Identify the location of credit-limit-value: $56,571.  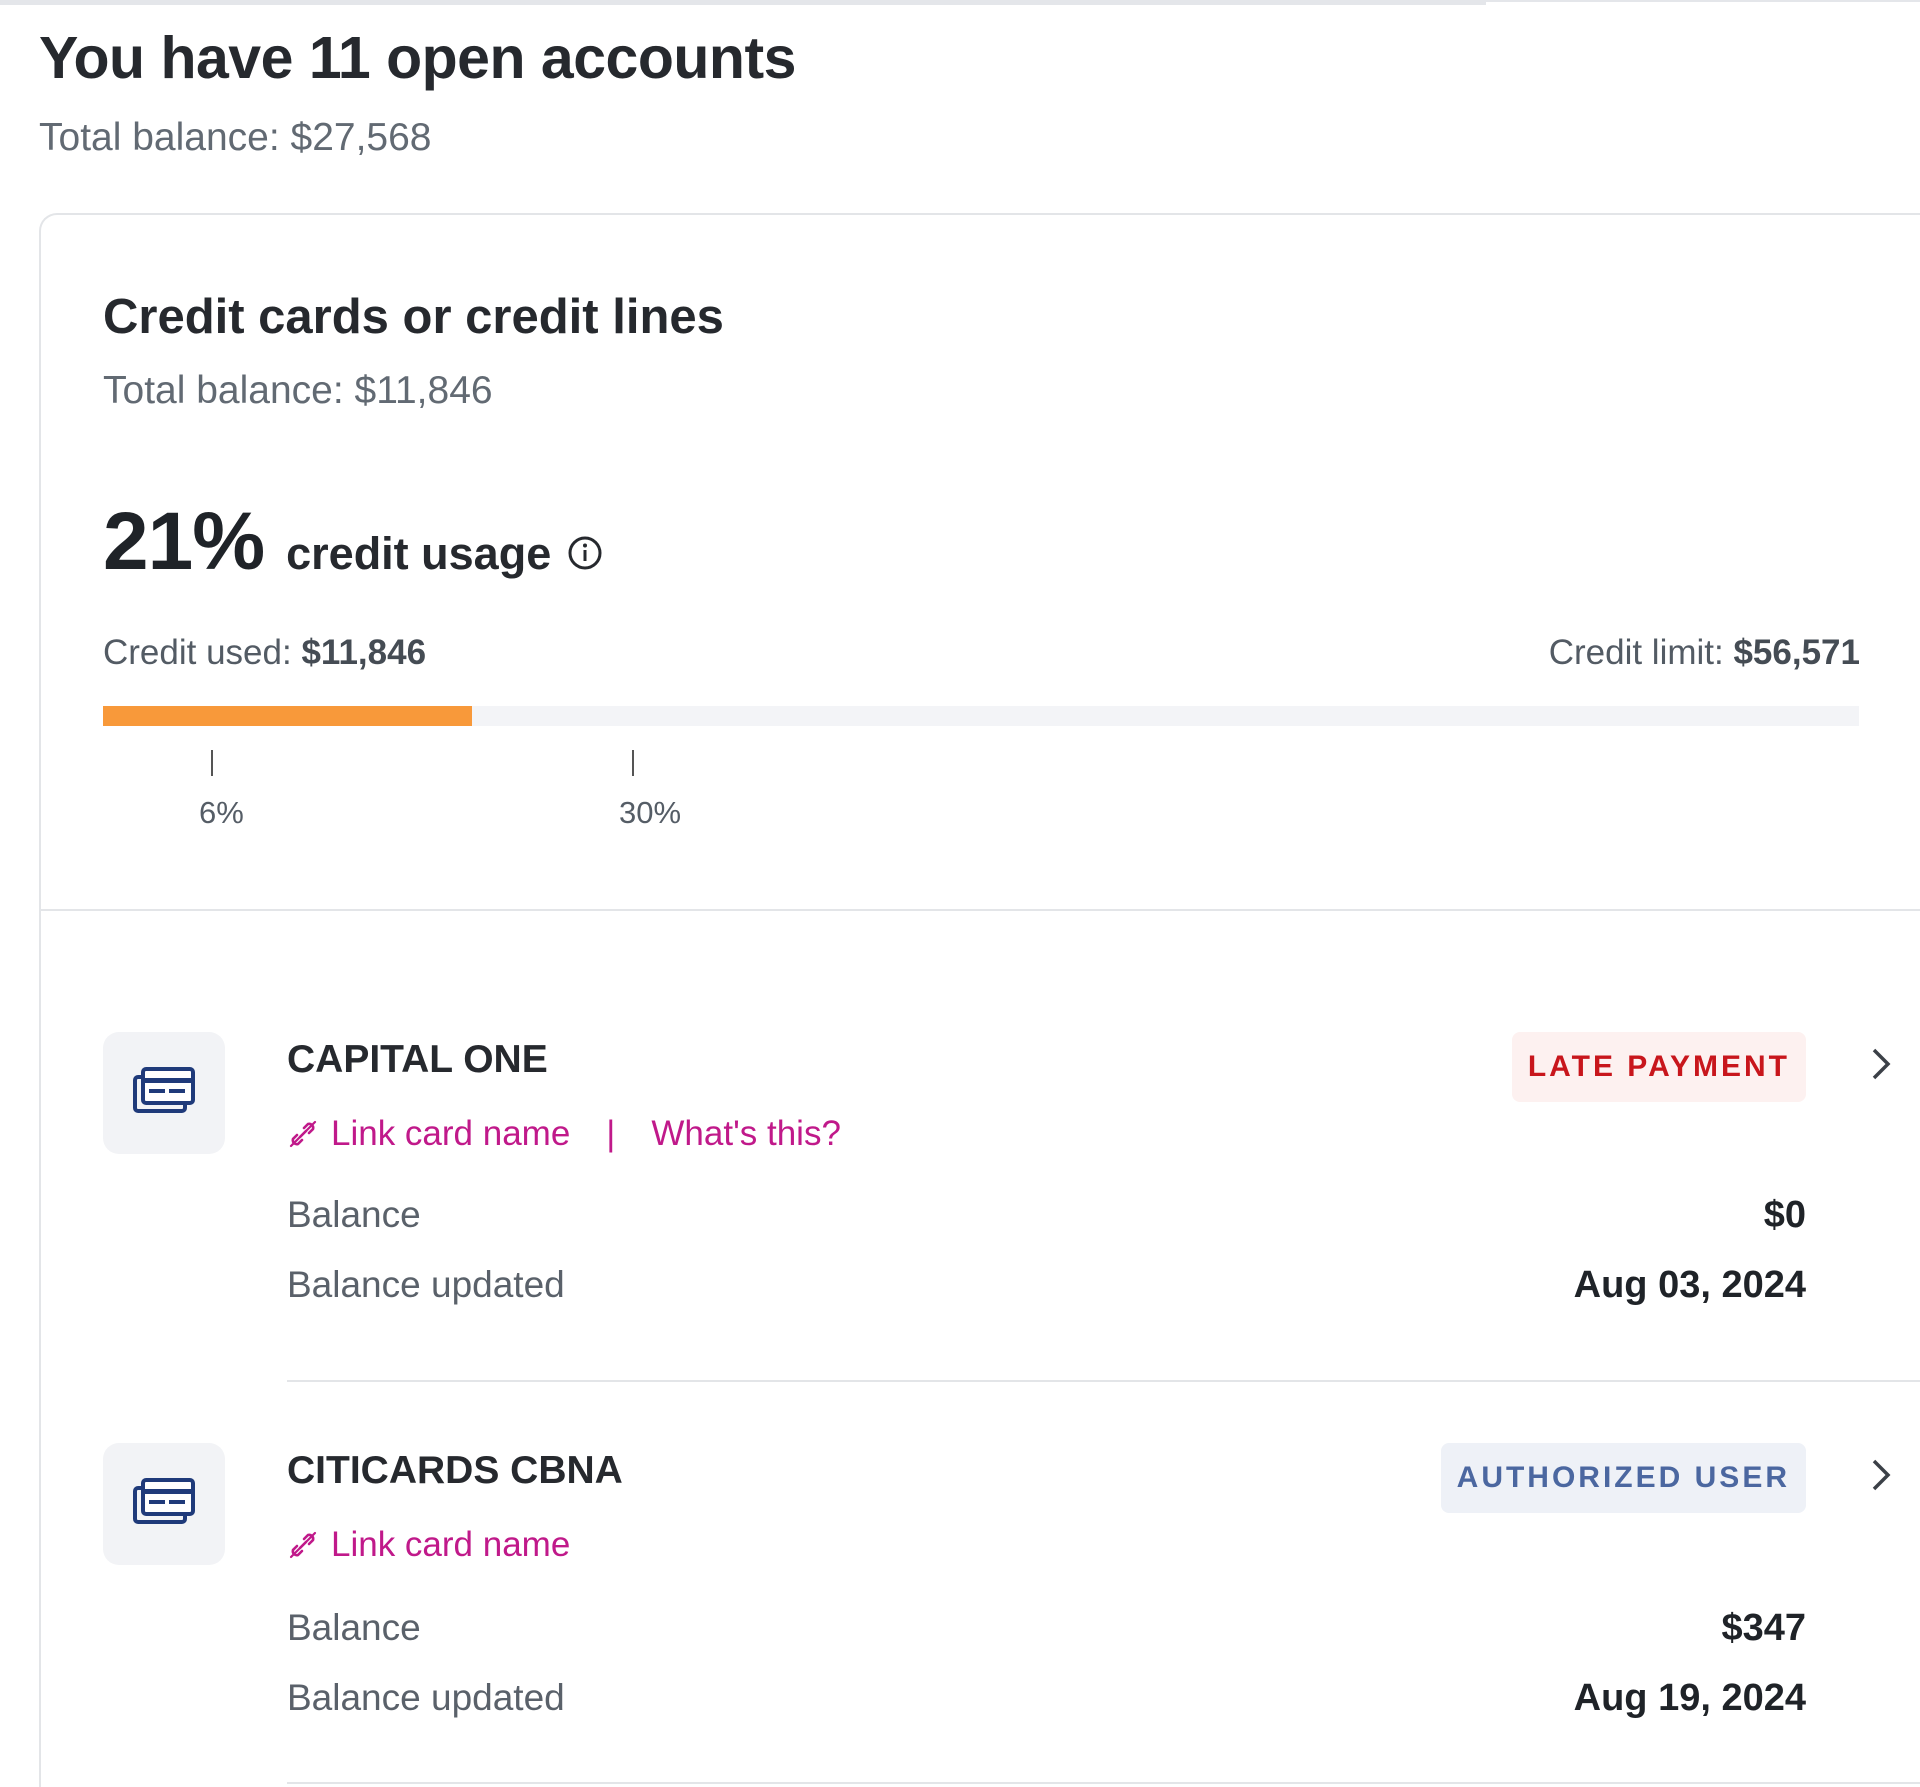
(1796, 652).